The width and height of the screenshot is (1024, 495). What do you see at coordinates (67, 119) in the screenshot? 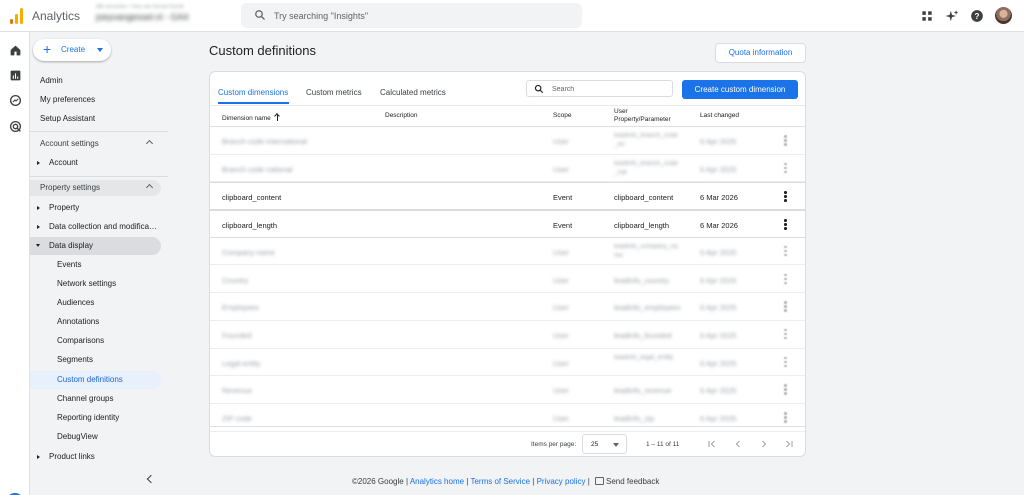
I see `nav-setup-assistant: Setup Assistant` at bounding box center [67, 119].